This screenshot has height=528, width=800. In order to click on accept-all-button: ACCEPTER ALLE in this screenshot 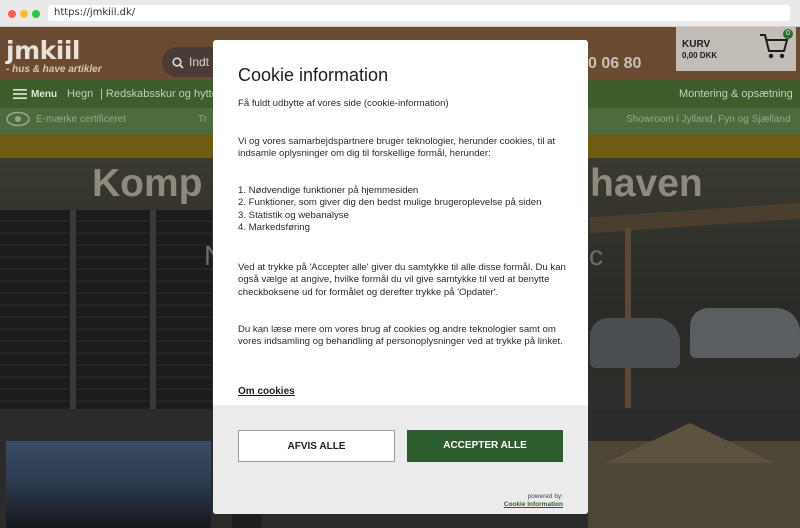, I will do `click(485, 446)`.